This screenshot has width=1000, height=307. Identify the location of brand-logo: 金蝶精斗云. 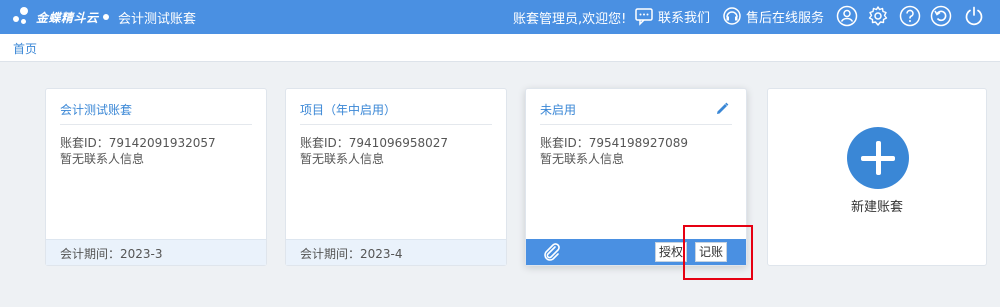
(55, 17).